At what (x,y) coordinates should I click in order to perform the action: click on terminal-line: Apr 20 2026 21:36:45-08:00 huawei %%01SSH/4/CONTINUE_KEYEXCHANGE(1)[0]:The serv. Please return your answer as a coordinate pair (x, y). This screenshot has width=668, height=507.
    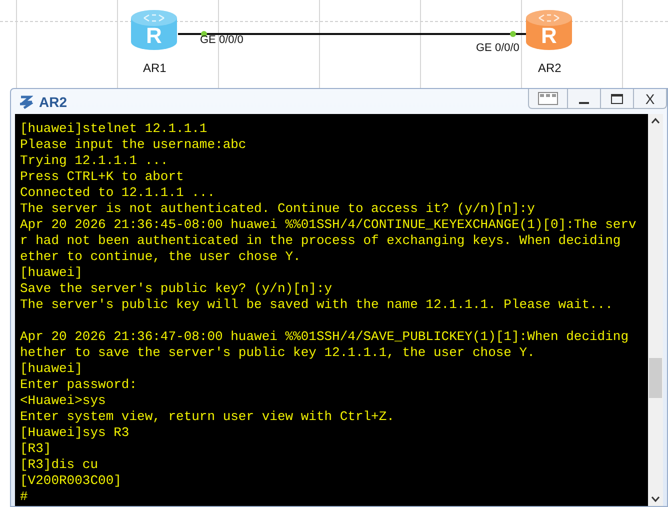
    Looking at the image, I should click on (329, 225).